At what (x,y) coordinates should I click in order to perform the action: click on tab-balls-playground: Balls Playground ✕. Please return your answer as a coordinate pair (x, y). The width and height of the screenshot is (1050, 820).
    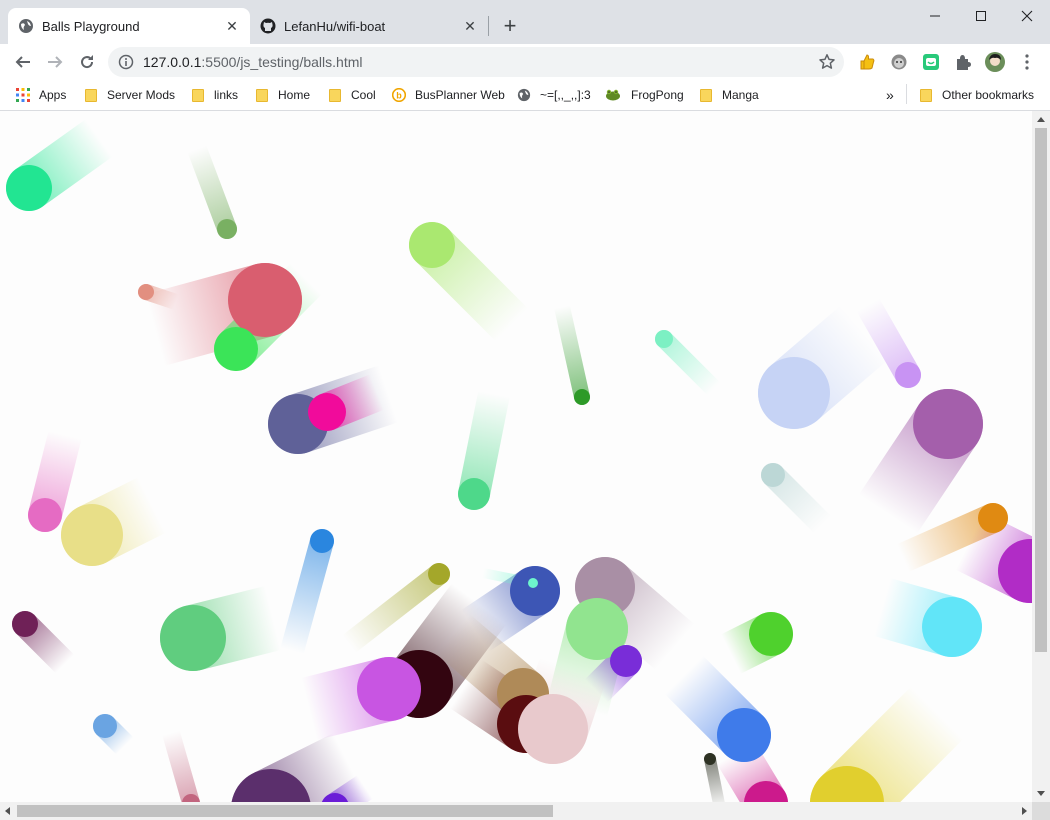
    Looking at the image, I should click on (129, 26).